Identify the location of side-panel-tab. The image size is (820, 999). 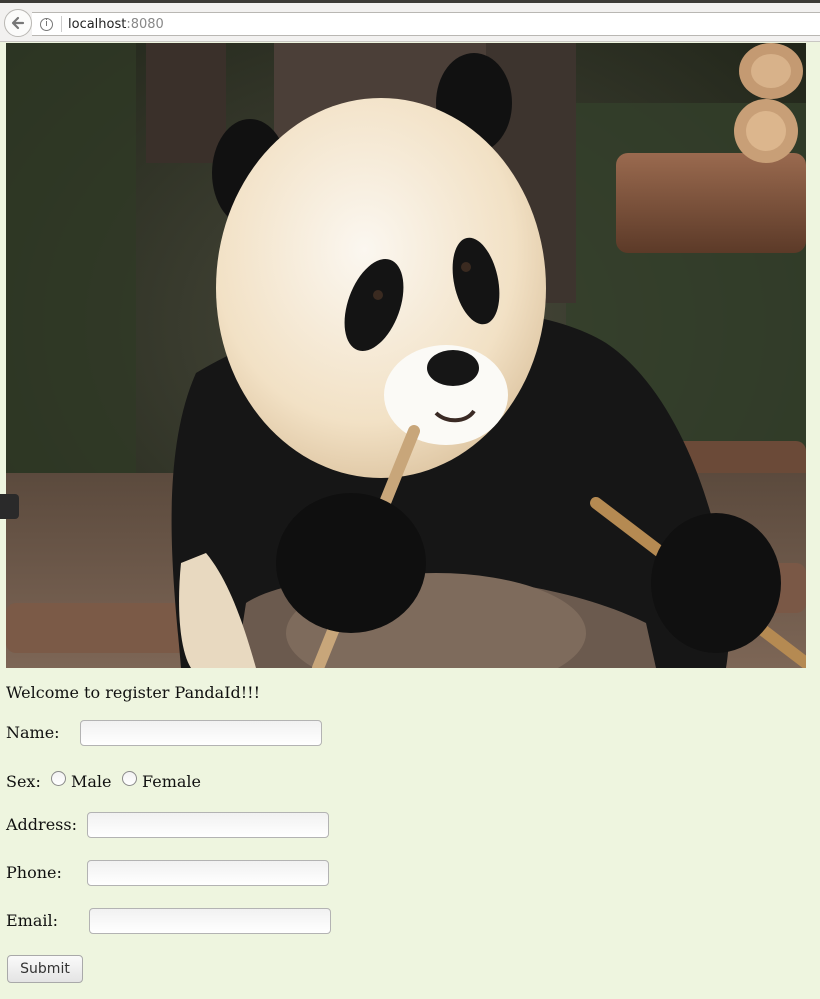
(9, 506).